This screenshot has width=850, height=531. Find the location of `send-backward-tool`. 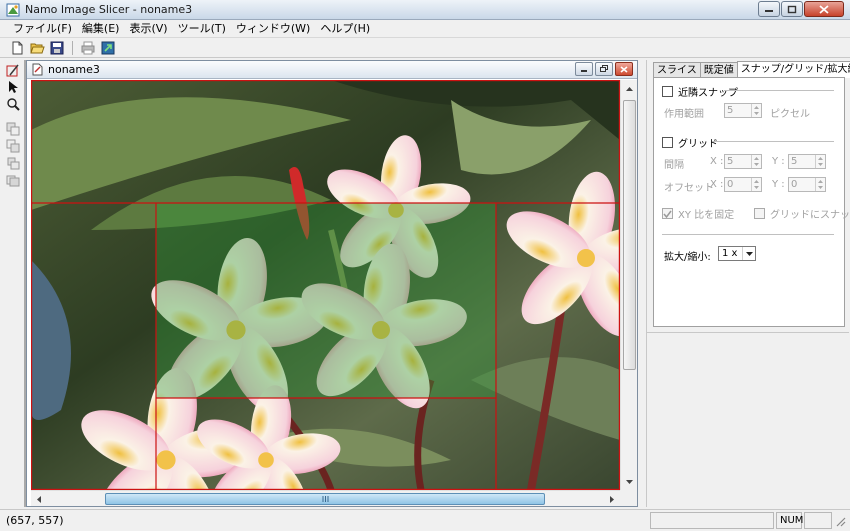

send-backward-tool is located at coordinates (13, 162).